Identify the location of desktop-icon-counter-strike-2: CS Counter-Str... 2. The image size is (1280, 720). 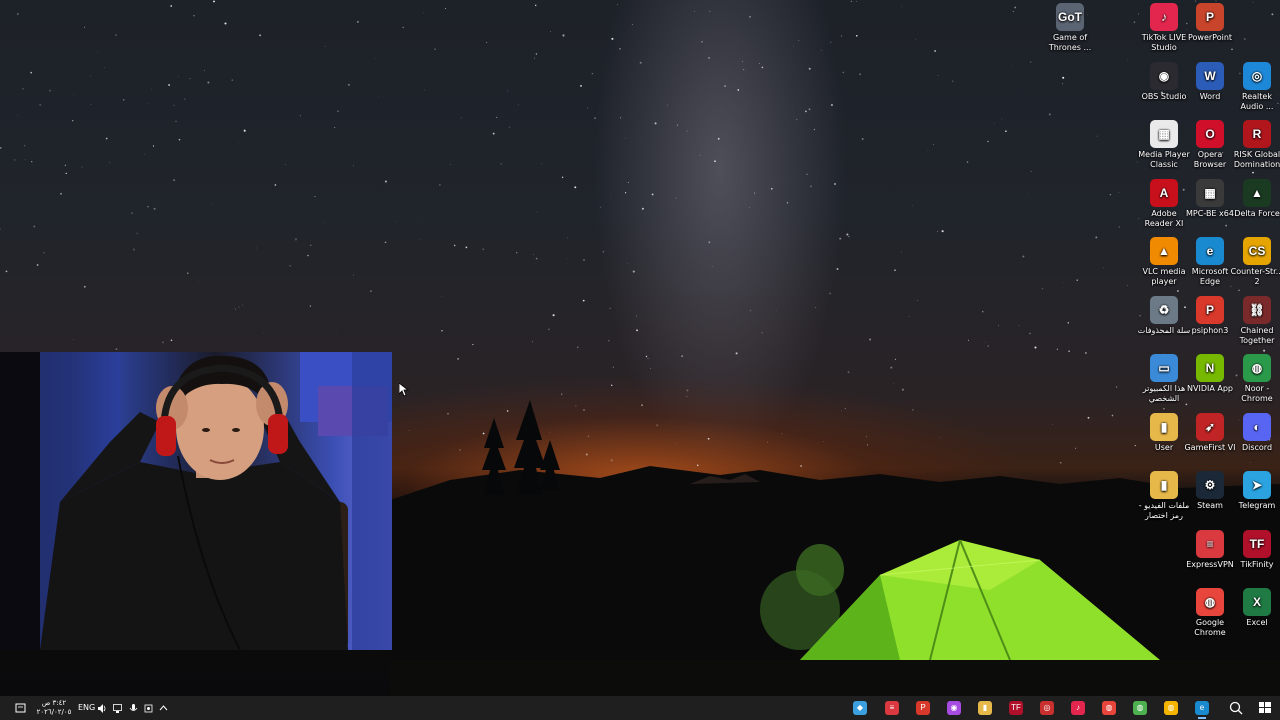
(1255, 262).